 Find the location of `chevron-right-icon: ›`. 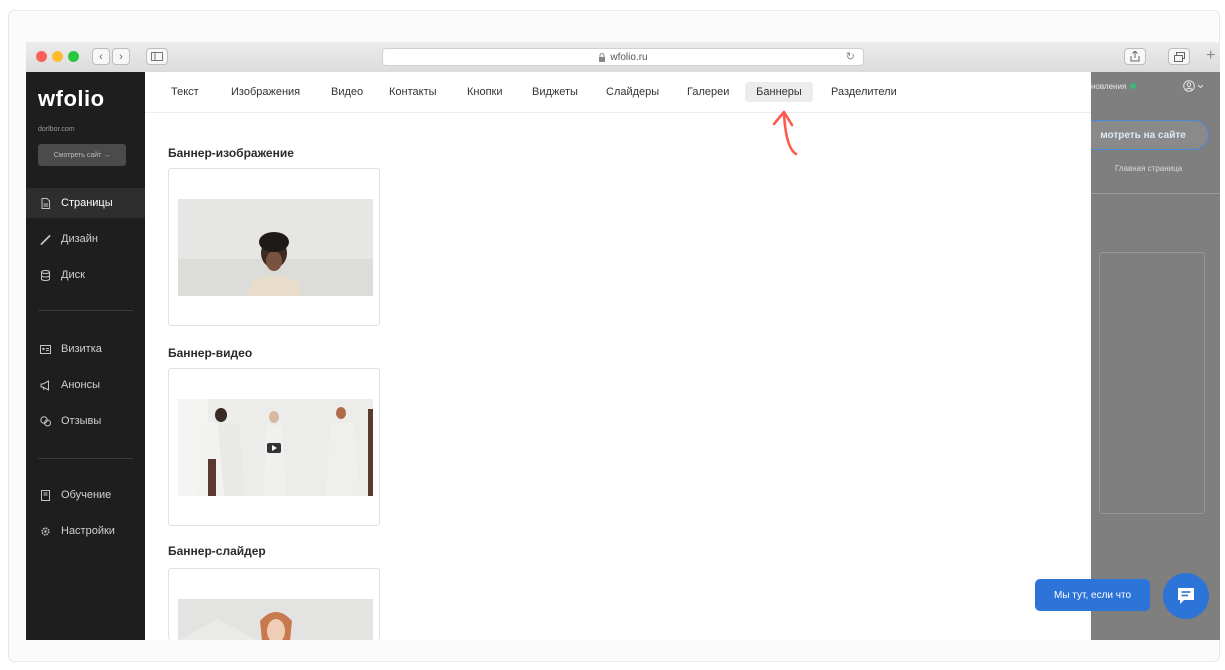

chevron-right-icon: › is located at coordinates (121, 56).